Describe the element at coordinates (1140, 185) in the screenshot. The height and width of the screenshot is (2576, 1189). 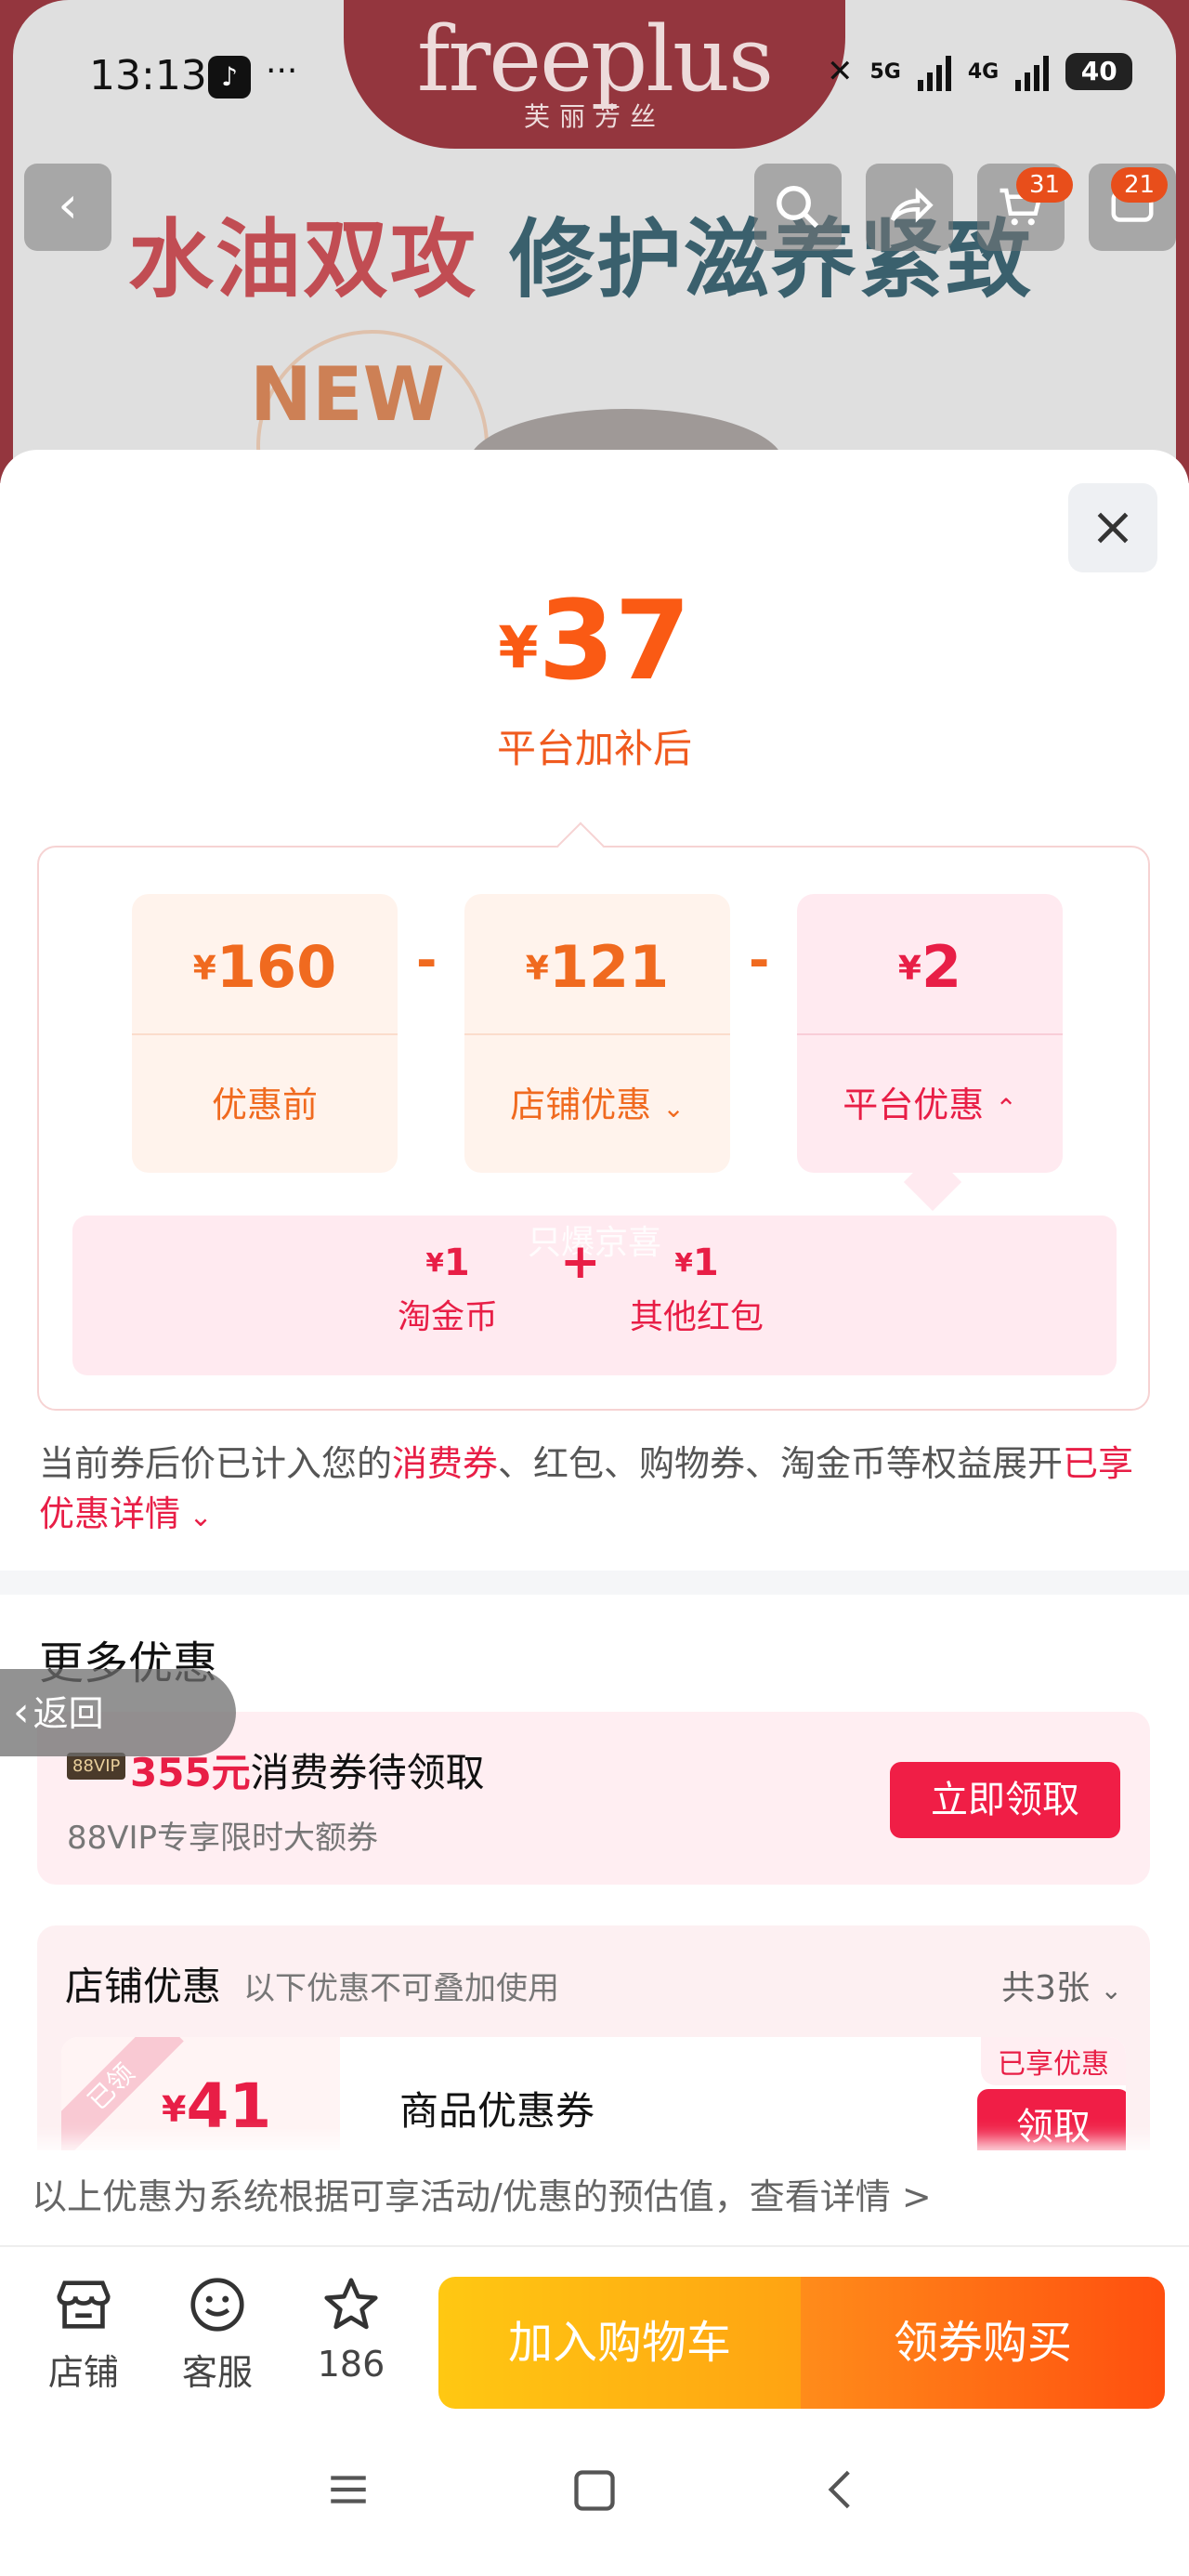
I see `message-badge: 21` at that location.